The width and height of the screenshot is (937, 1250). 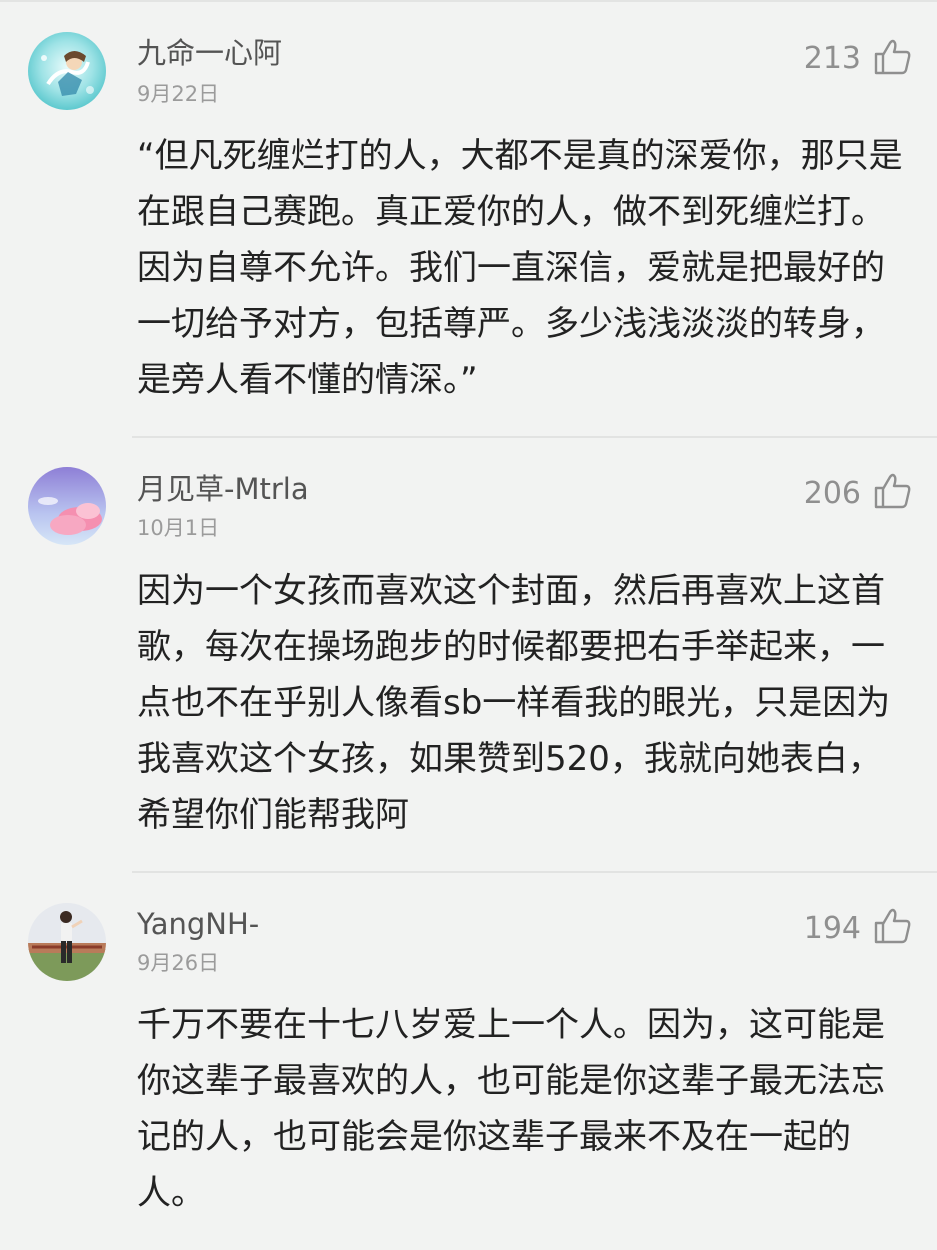 I want to click on like-count: 206, so click(x=832, y=493).